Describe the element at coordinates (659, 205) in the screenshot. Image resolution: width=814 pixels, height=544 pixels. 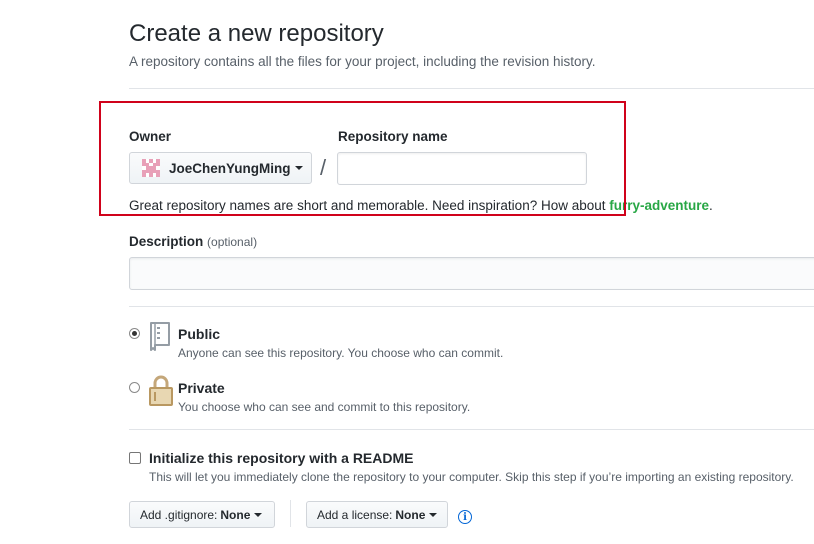
I see `name-suggestion-link: furry-adventure` at that location.